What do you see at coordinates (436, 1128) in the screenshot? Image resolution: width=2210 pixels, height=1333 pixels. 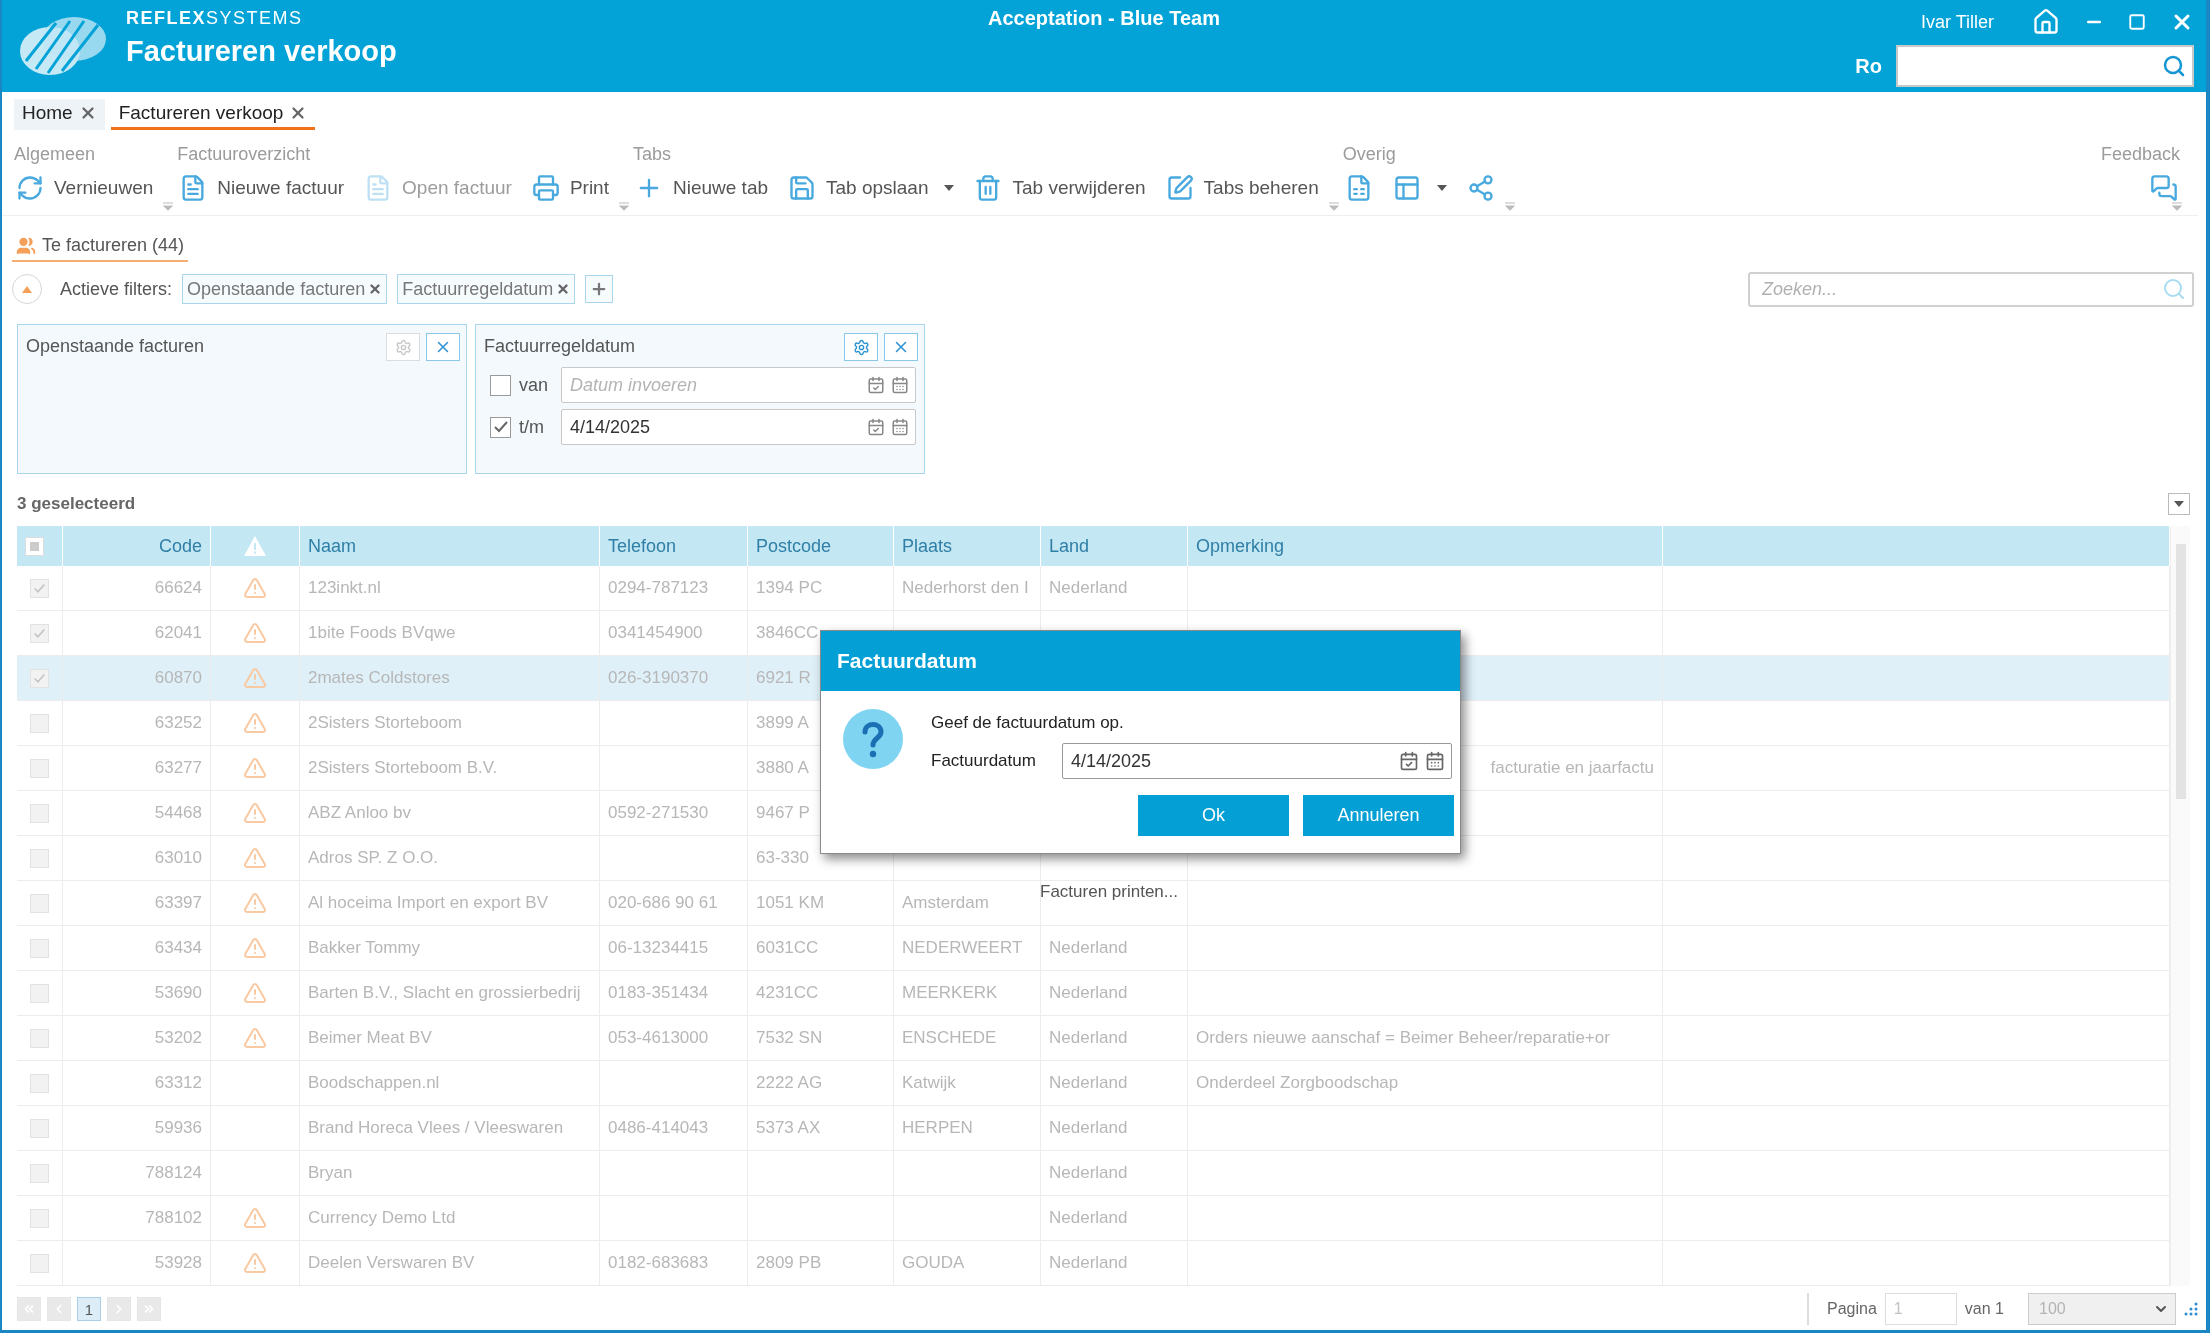 I see `table-cell: Brand Horeca Vlees / Vleeswaren` at bounding box center [436, 1128].